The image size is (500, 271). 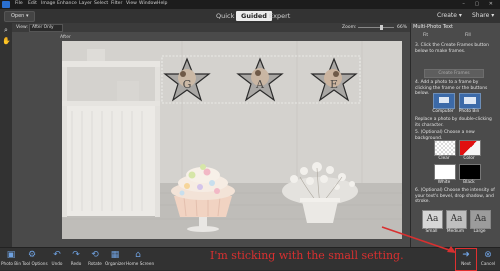 I want to click on photo-bin-button, so click(x=470, y=101).